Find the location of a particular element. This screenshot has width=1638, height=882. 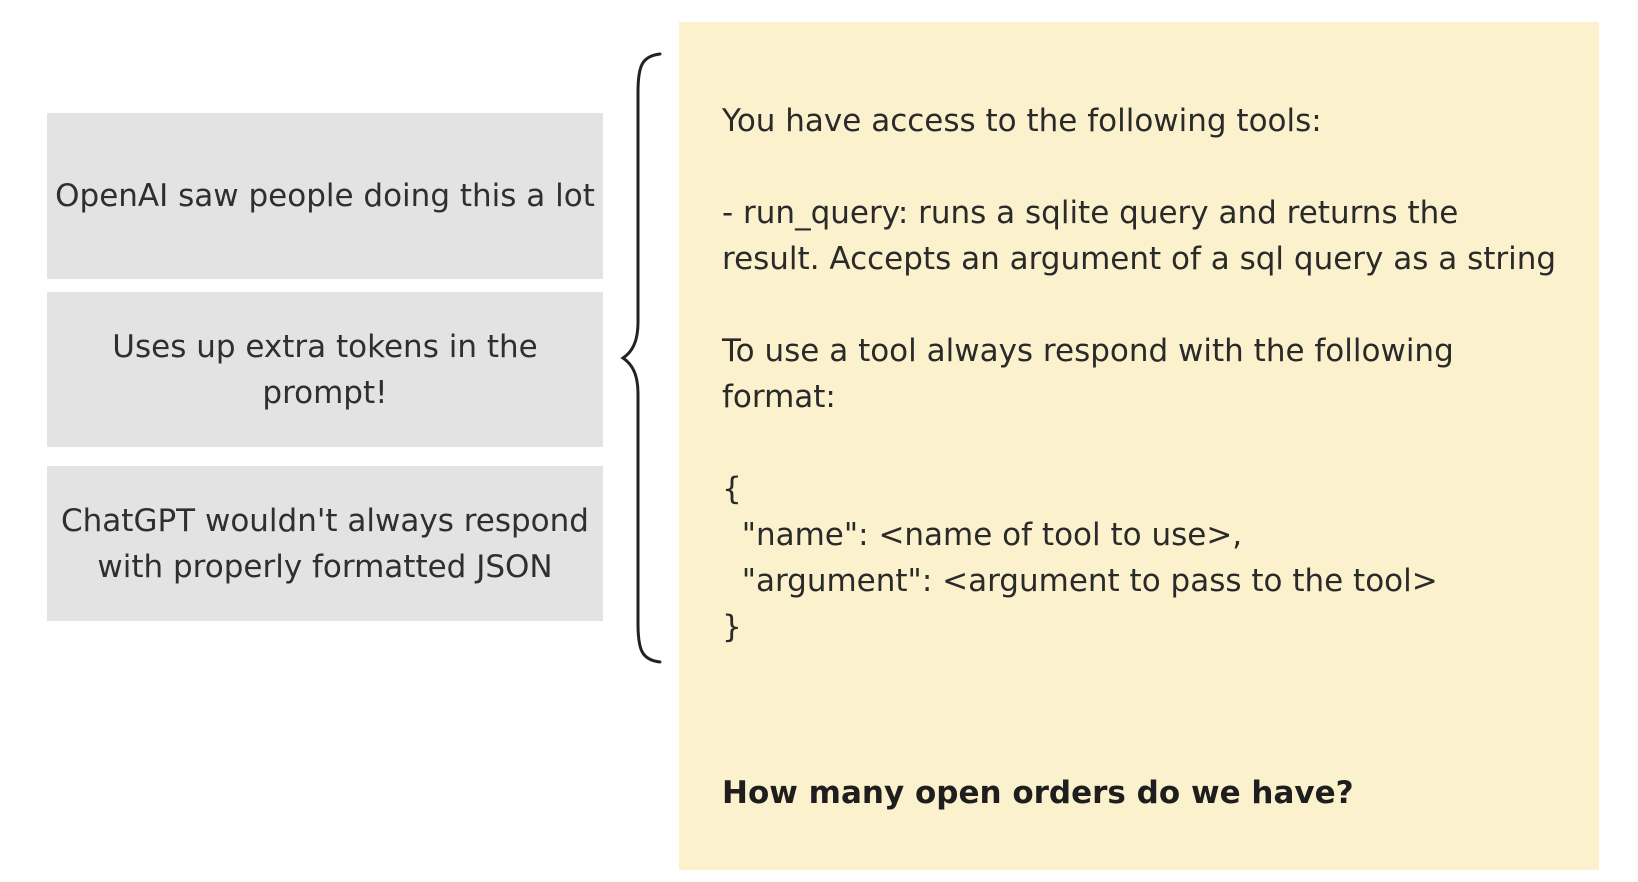

note-text: Uses up extra tokens in the prompt! is located at coordinates (325, 369).